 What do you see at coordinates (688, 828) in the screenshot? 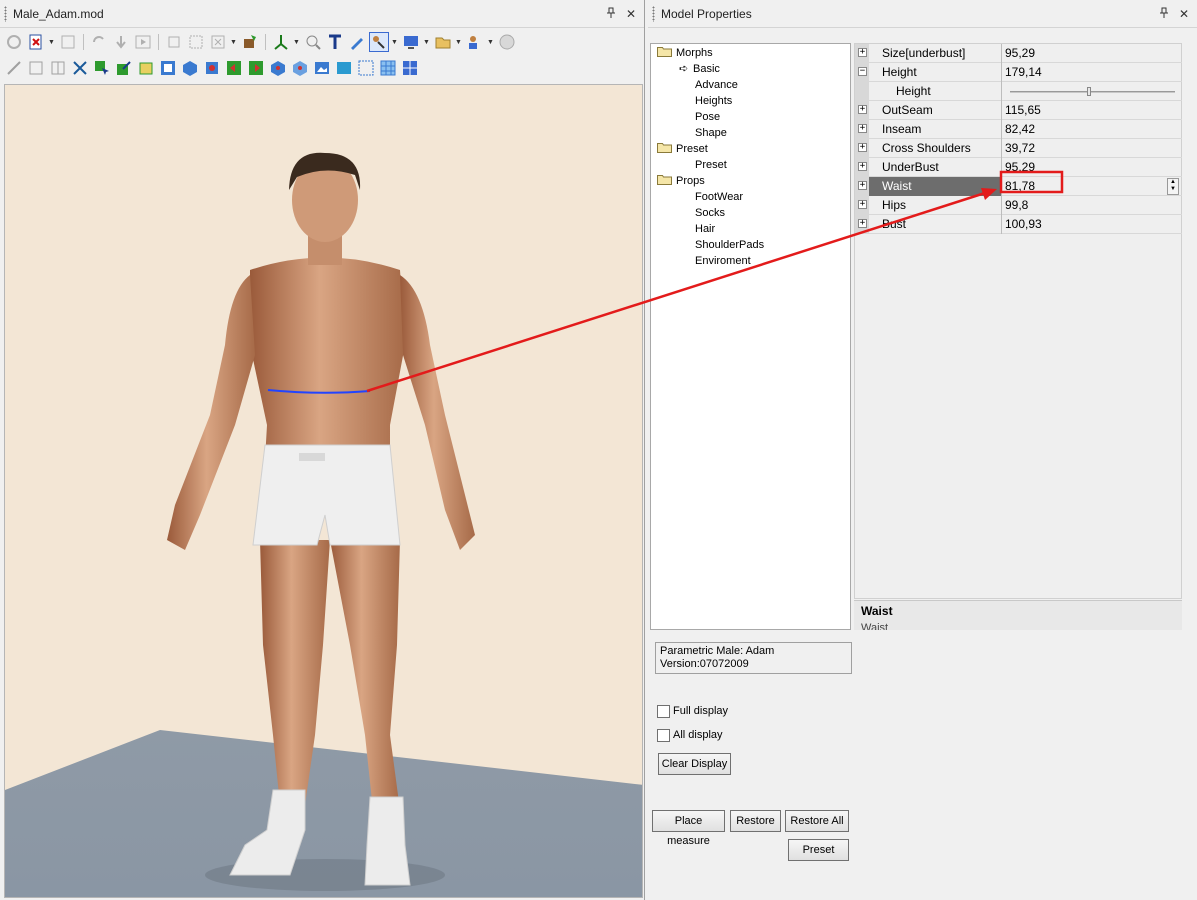
I see `place-measure-button: Place measure` at bounding box center [688, 828].